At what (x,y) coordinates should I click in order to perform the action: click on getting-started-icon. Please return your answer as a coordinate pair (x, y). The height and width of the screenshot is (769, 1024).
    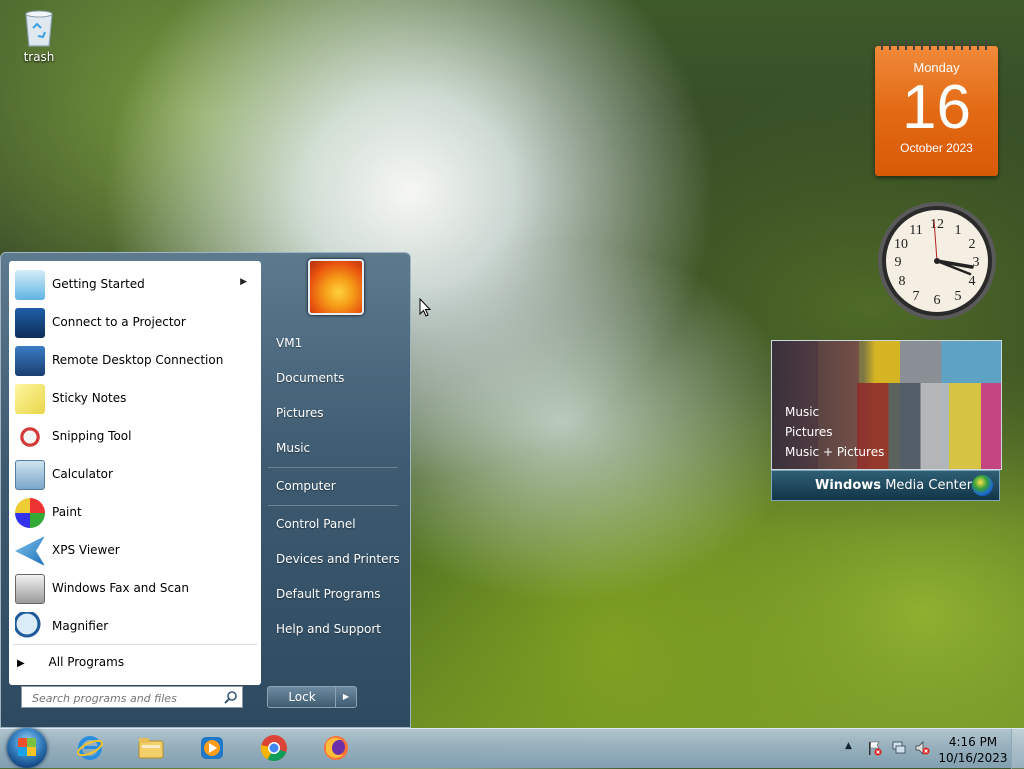
    Looking at the image, I should click on (30, 285).